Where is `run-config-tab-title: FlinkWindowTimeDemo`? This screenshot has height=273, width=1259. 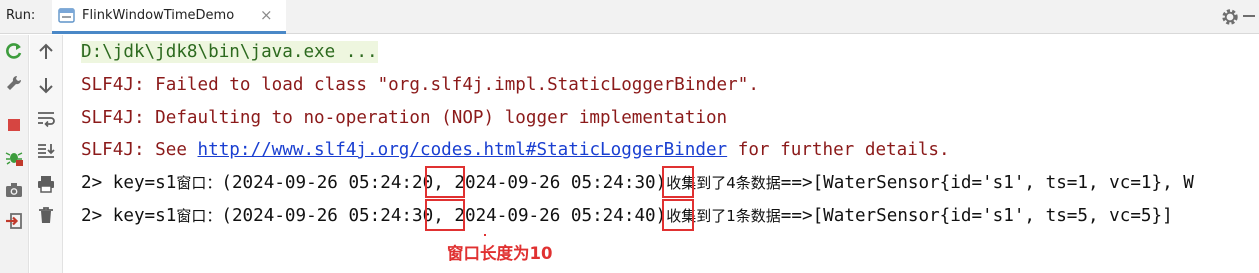 run-config-tab-title: FlinkWindowTimeDemo is located at coordinates (158, 15).